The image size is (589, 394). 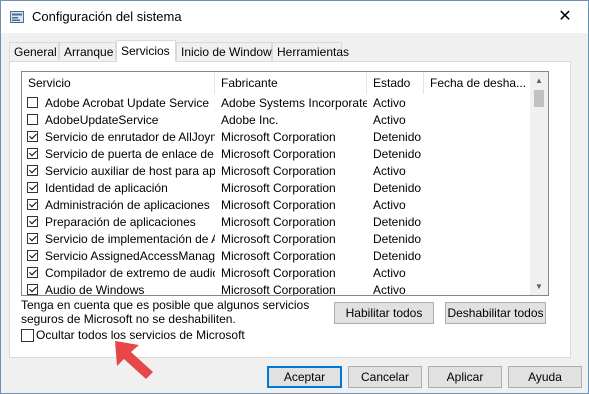 I want to click on service-name: Servicio de enrutador de AllJoyn, so click(x=130, y=137).